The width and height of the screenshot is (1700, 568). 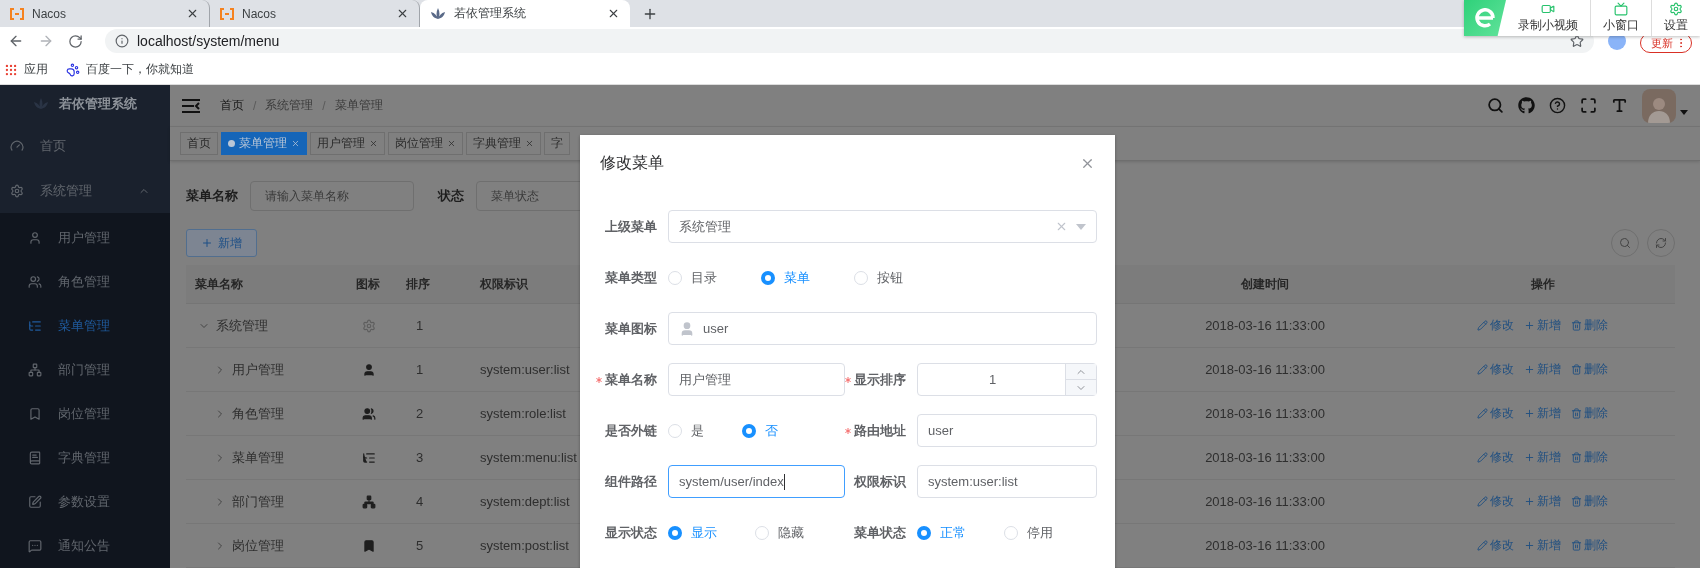 I want to click on submenu-item: 角色管理, so click(x=85, y=282).